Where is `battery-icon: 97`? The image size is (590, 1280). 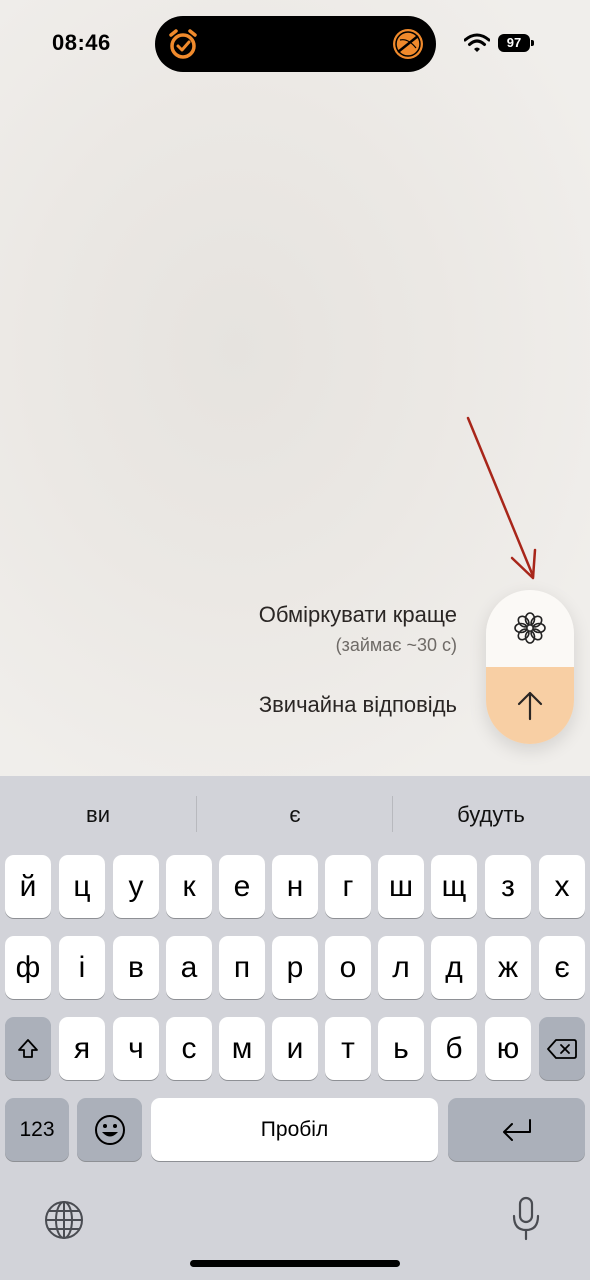 battery-icon: 97 is located at coordinates (516, 43).